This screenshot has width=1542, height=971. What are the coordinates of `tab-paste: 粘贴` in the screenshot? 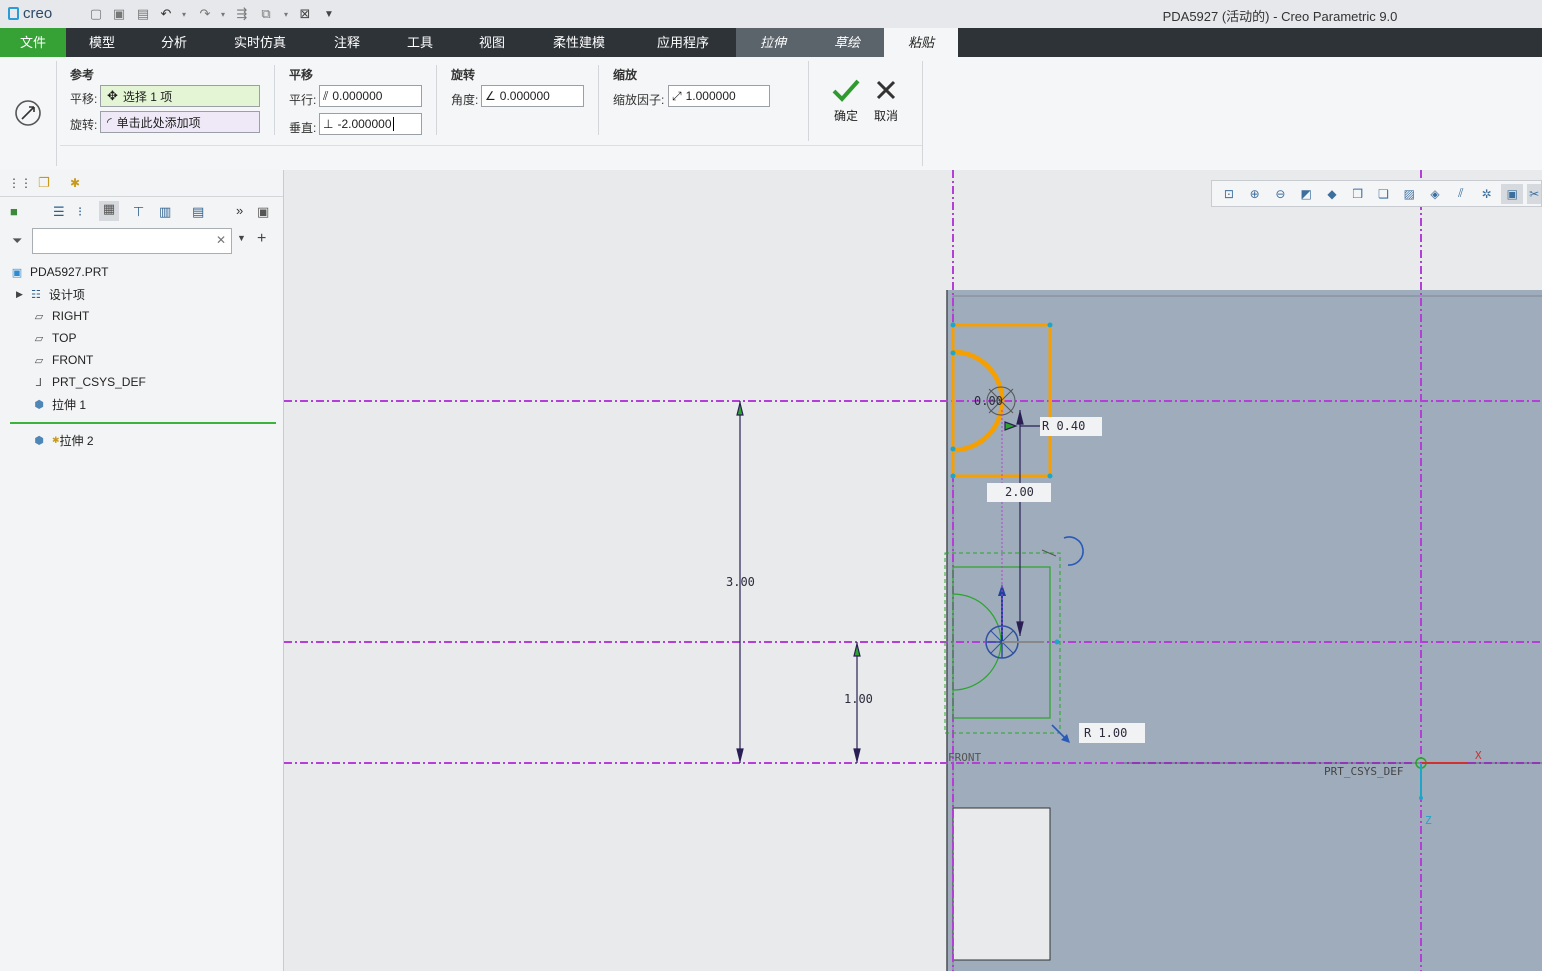 It's located at (921, 42).